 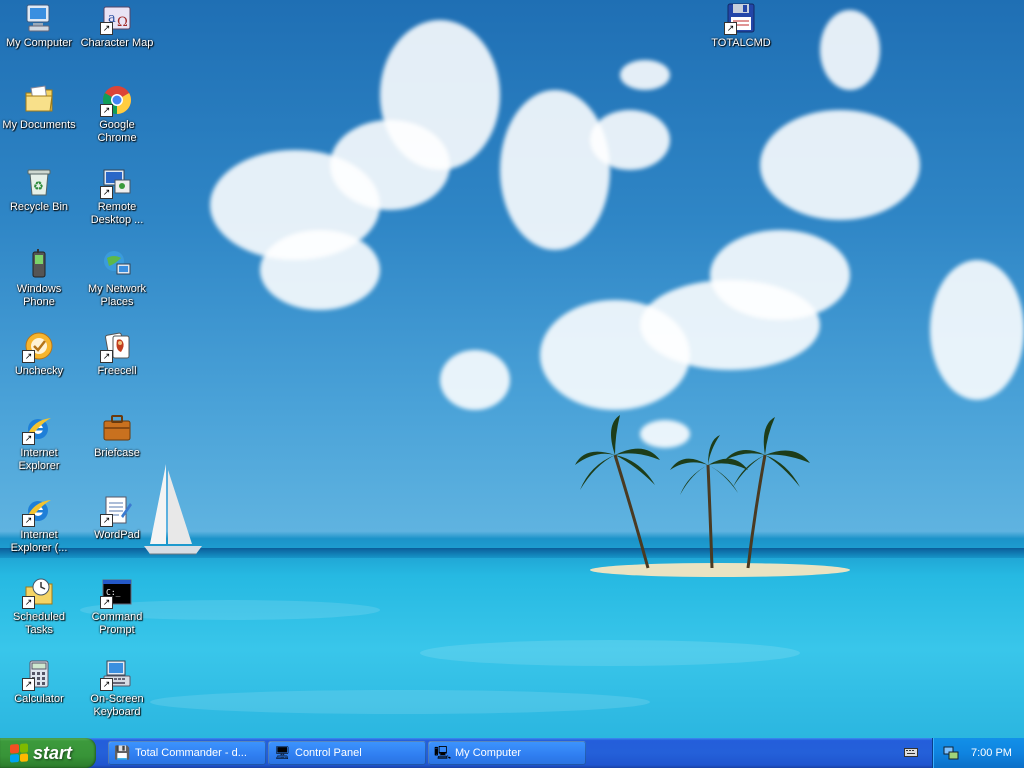 I want to click on desktop-icon-character-map: a Ω ↗ Character Map, so click(x=117, y=26).